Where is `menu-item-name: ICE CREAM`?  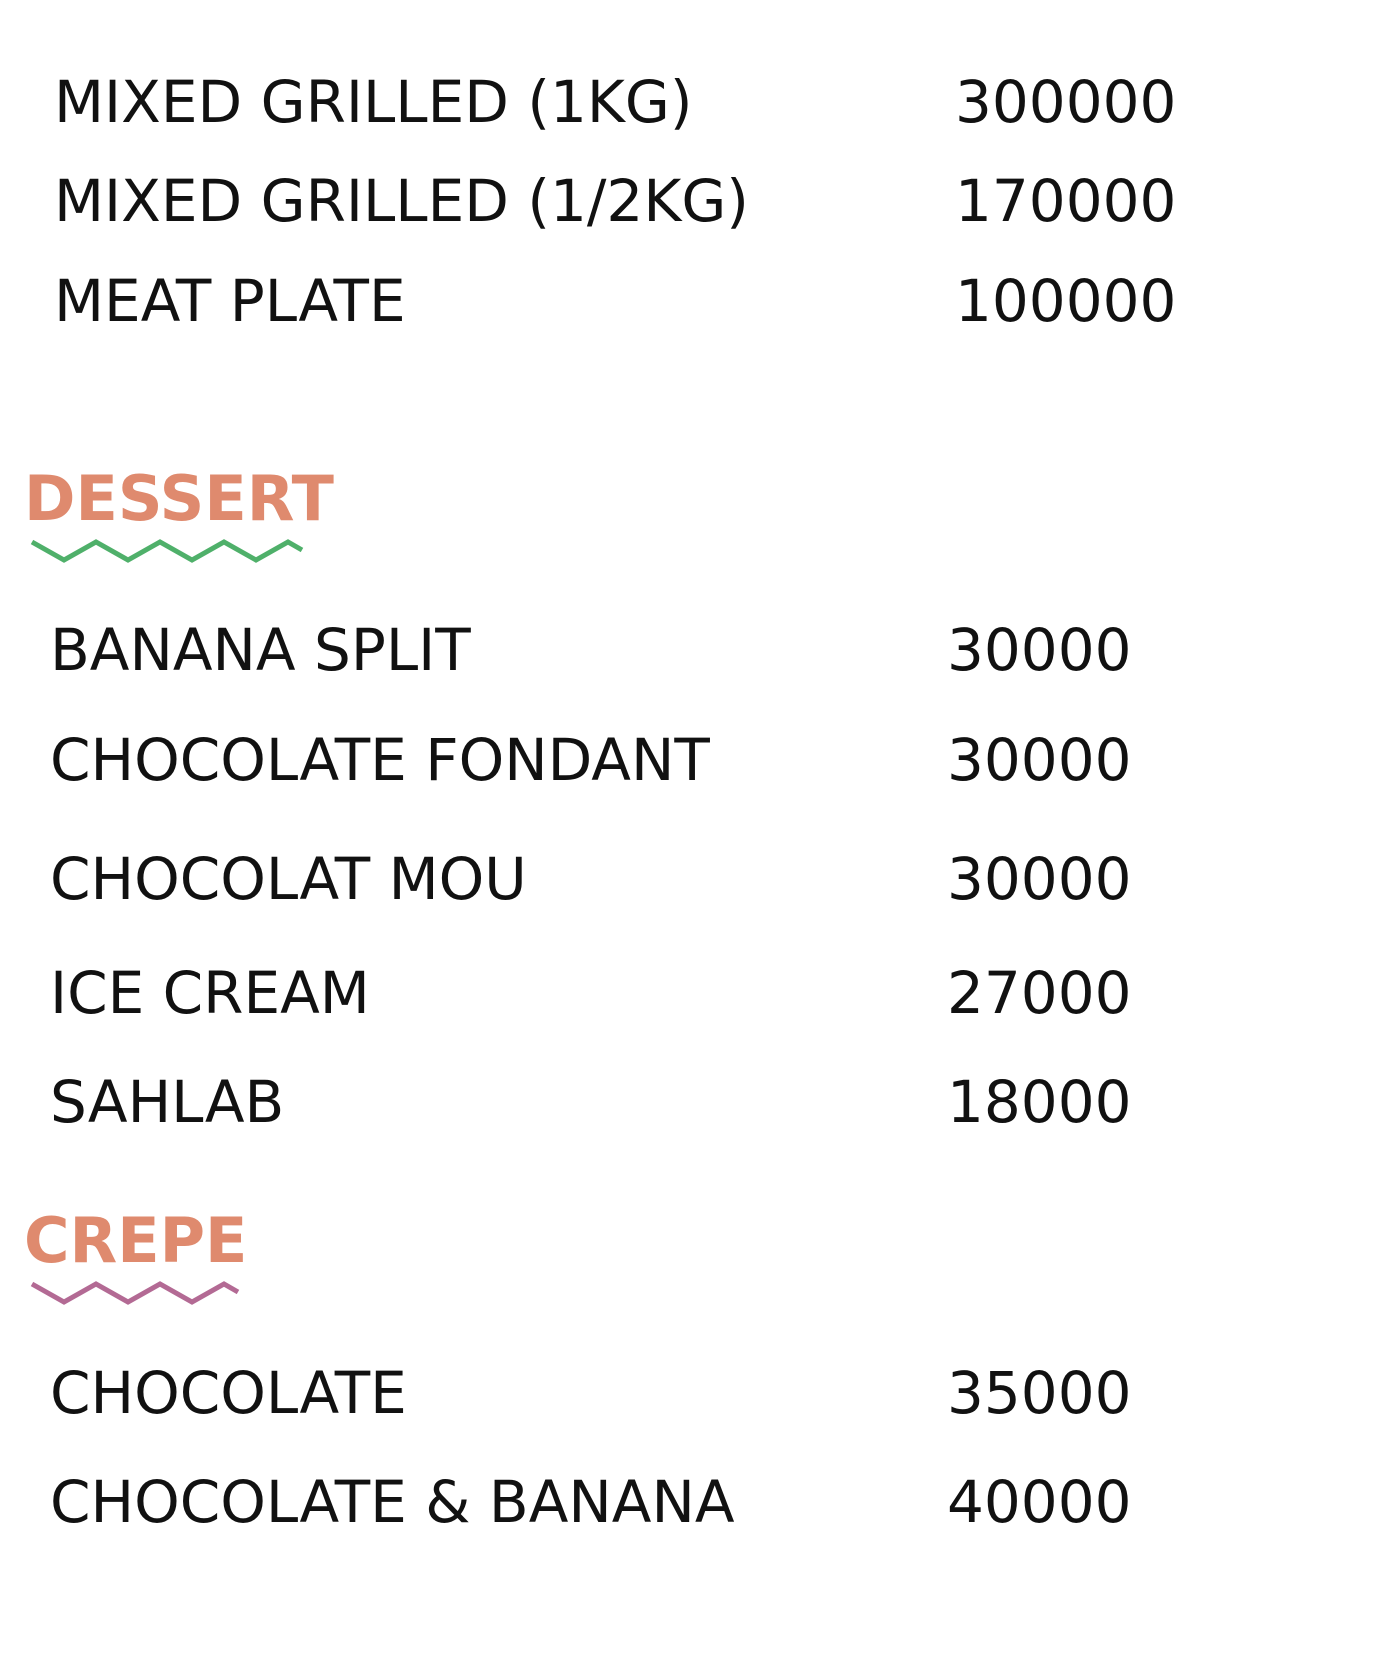
menu-item-name: ICE CREAM is located at coordinates (210, 993).